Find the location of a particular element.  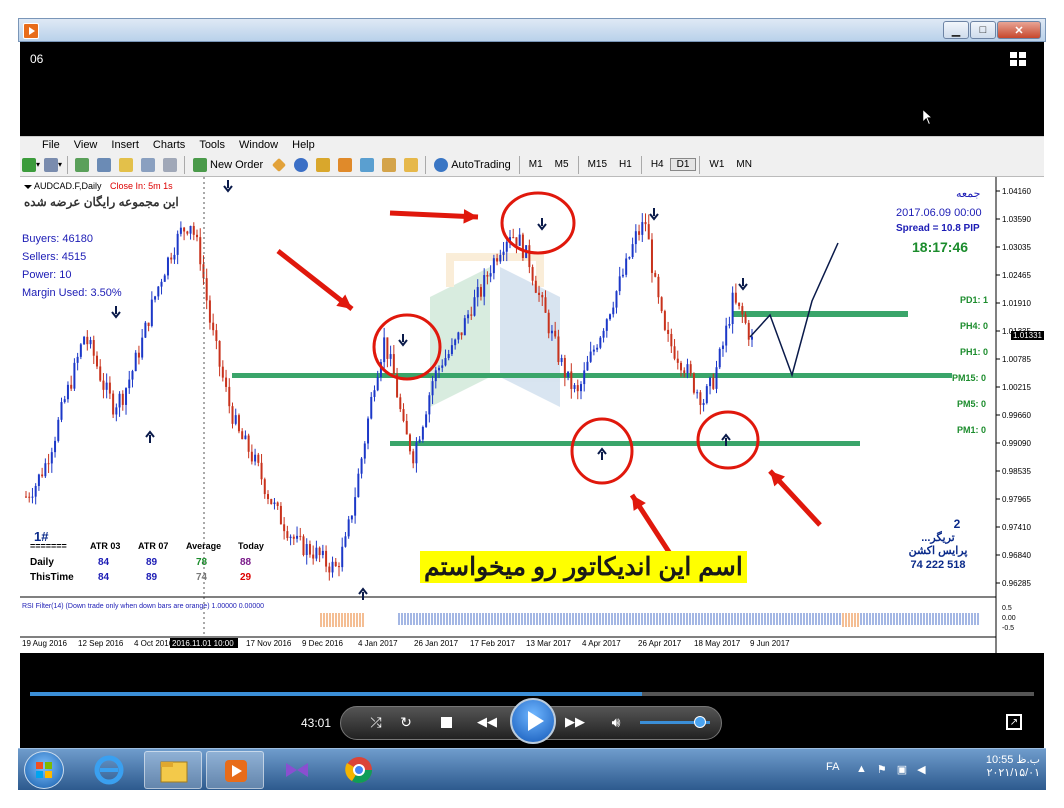

rsi-tick-label: -0.5 is located at coordinates (1008, 628).